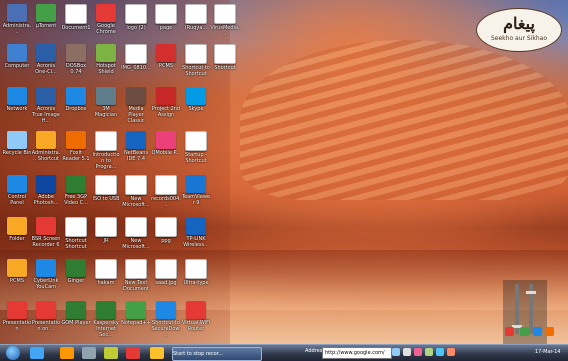 The image size is (568, 361). I want to click on desktop-icon: Project 2nd Assign, so click(166, 102).